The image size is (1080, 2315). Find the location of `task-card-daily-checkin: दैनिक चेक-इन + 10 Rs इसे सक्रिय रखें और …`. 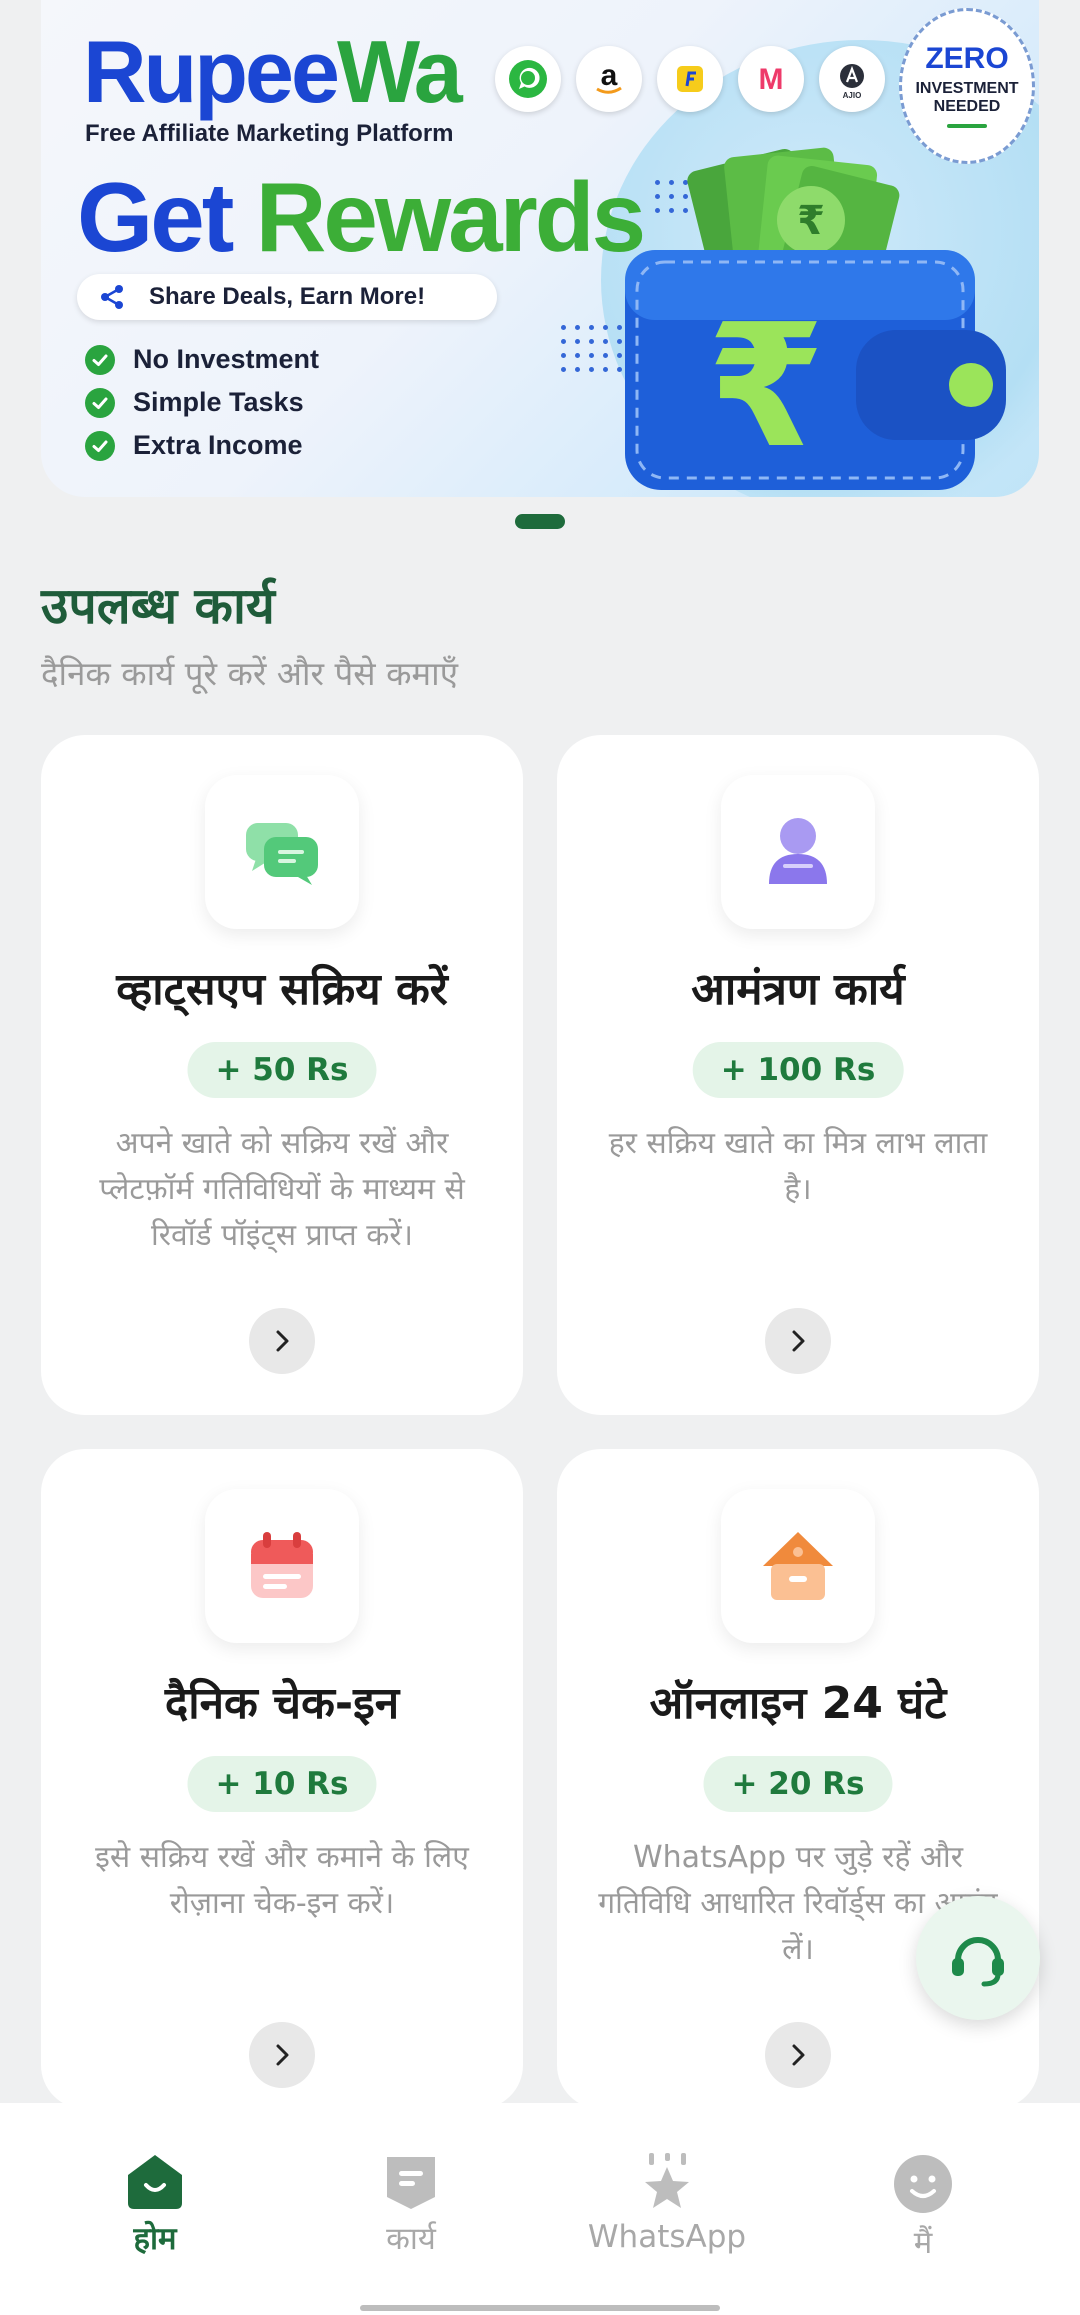

task-card-daily-checkin: दैनिक चेक-इन + 10 Rs इसे सक्रिय रखें और … is located at coordinates (282, 1779).